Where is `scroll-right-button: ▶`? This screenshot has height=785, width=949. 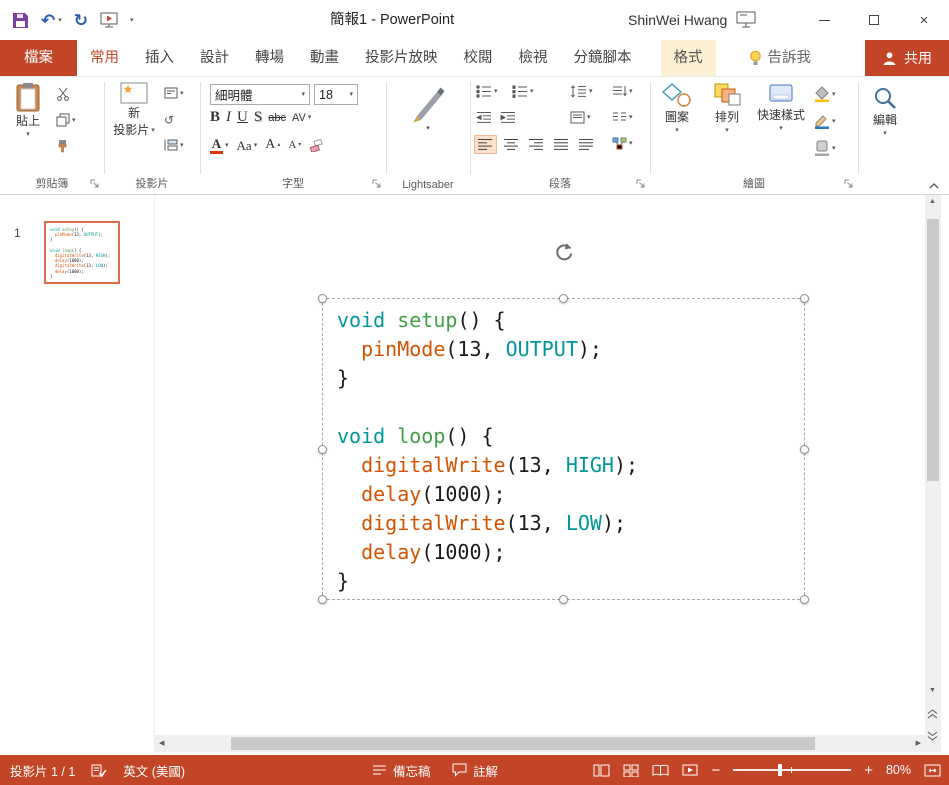
scroll-right-button: ▶ is located at coordinates (918, 743).